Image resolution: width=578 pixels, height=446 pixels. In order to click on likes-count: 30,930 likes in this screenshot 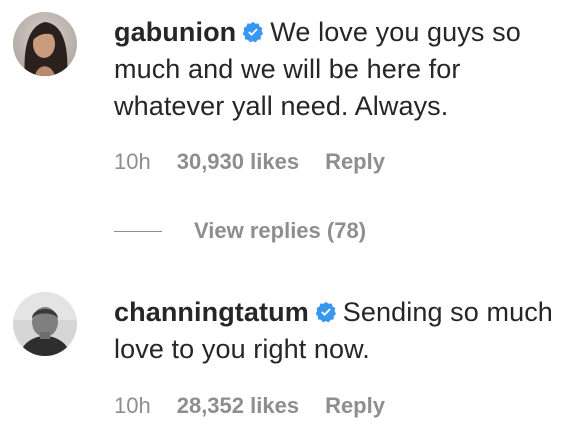, I will do `click(238, 162)`.